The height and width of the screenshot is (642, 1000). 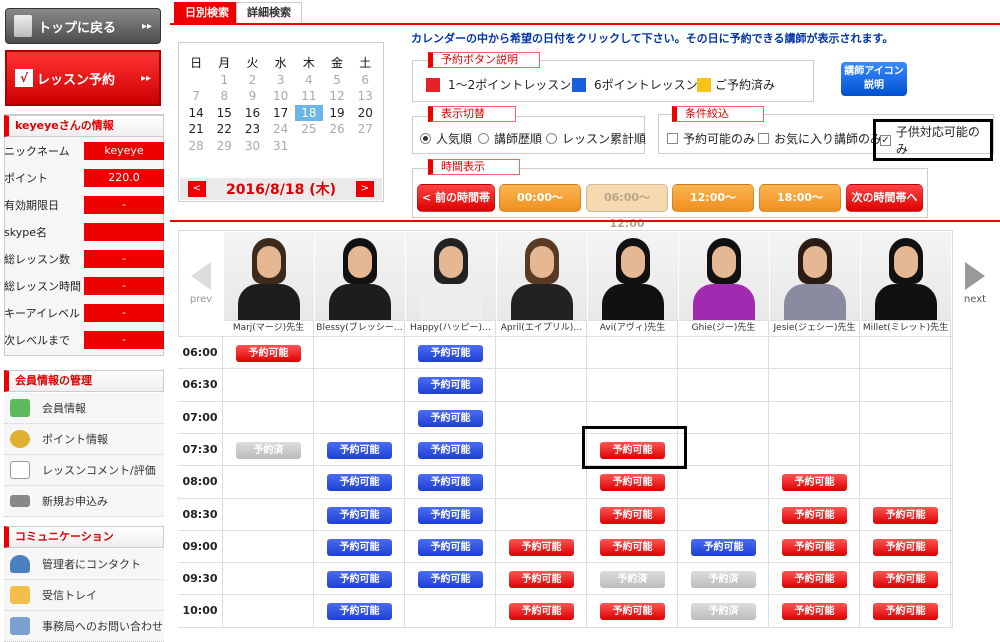 What do you see at coordinates (723, 514) in the screenshot?
I see `schedule-slot` at bounding box center [723, 514].